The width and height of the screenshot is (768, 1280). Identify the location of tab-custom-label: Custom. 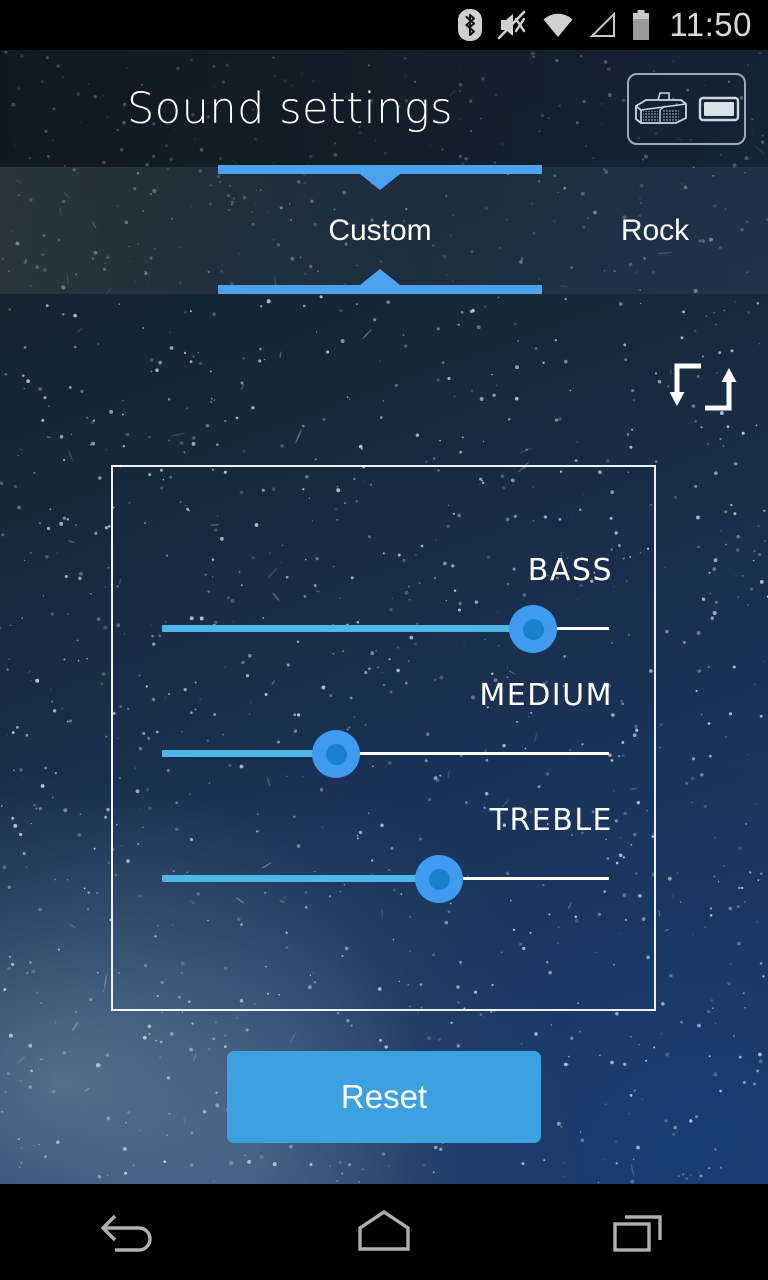
(380, 230).